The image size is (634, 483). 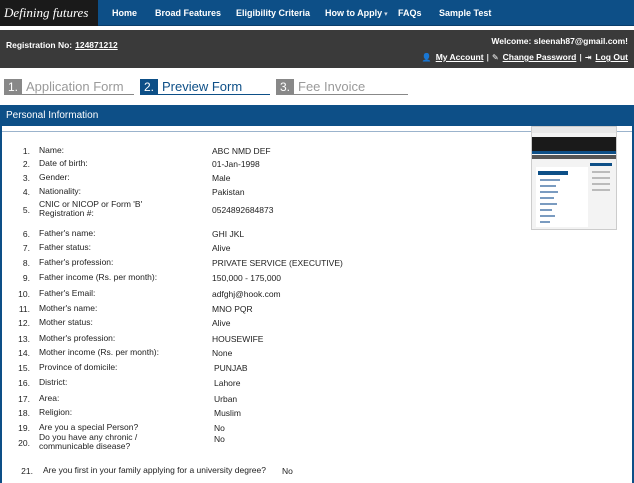 I want to click on field-number: 20., so click(x=24, y=443).